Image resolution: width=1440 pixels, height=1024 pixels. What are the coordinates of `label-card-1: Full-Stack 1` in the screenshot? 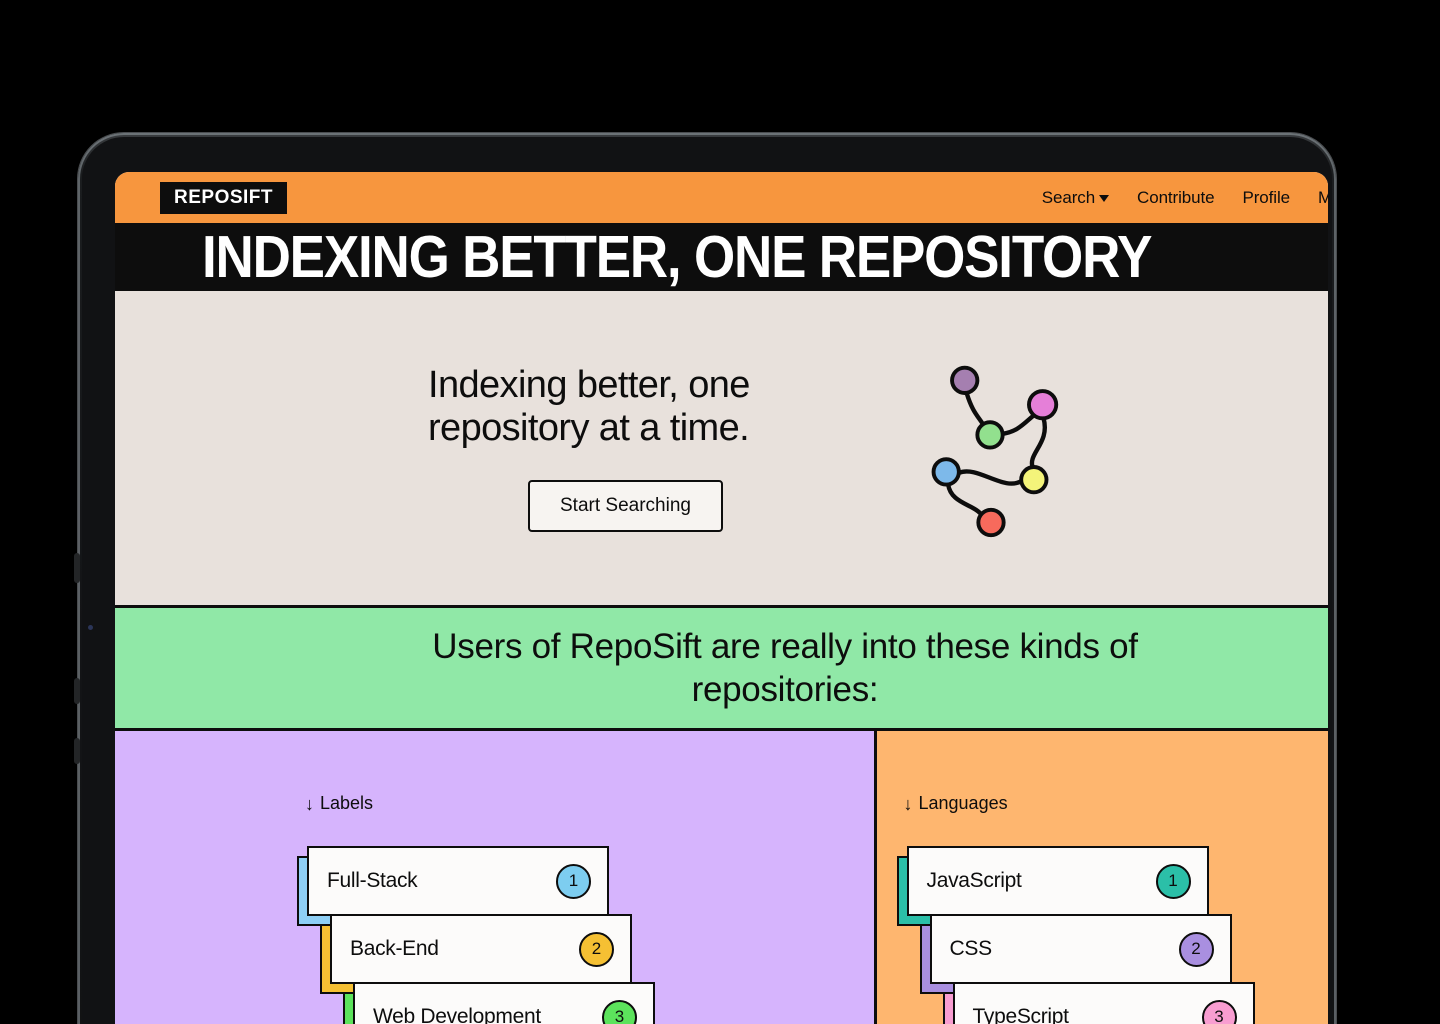 It's located at (458, 881).